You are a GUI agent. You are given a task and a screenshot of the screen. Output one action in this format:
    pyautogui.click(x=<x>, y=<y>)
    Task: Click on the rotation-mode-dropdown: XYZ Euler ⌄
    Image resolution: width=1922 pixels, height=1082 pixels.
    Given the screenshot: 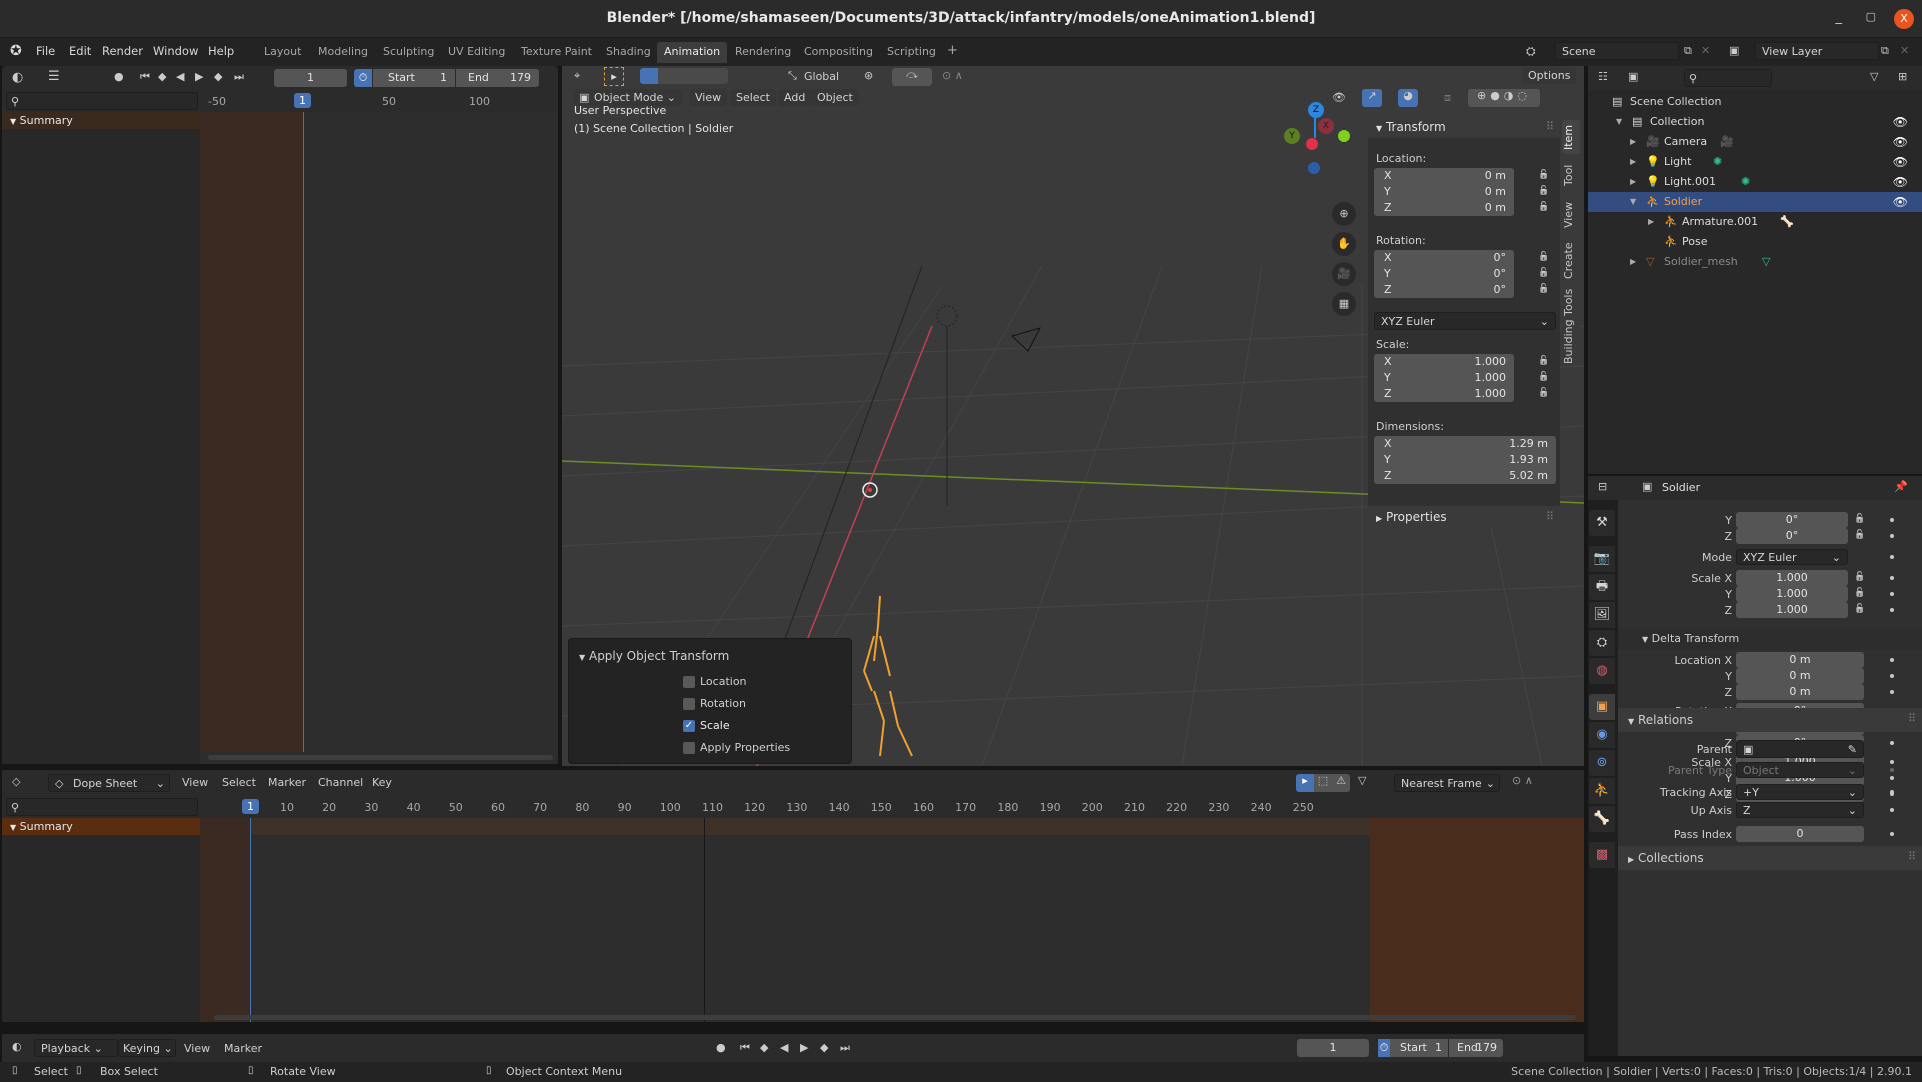 What is the action you would take?
    pyautogui.click(x=1465, y=321)
    